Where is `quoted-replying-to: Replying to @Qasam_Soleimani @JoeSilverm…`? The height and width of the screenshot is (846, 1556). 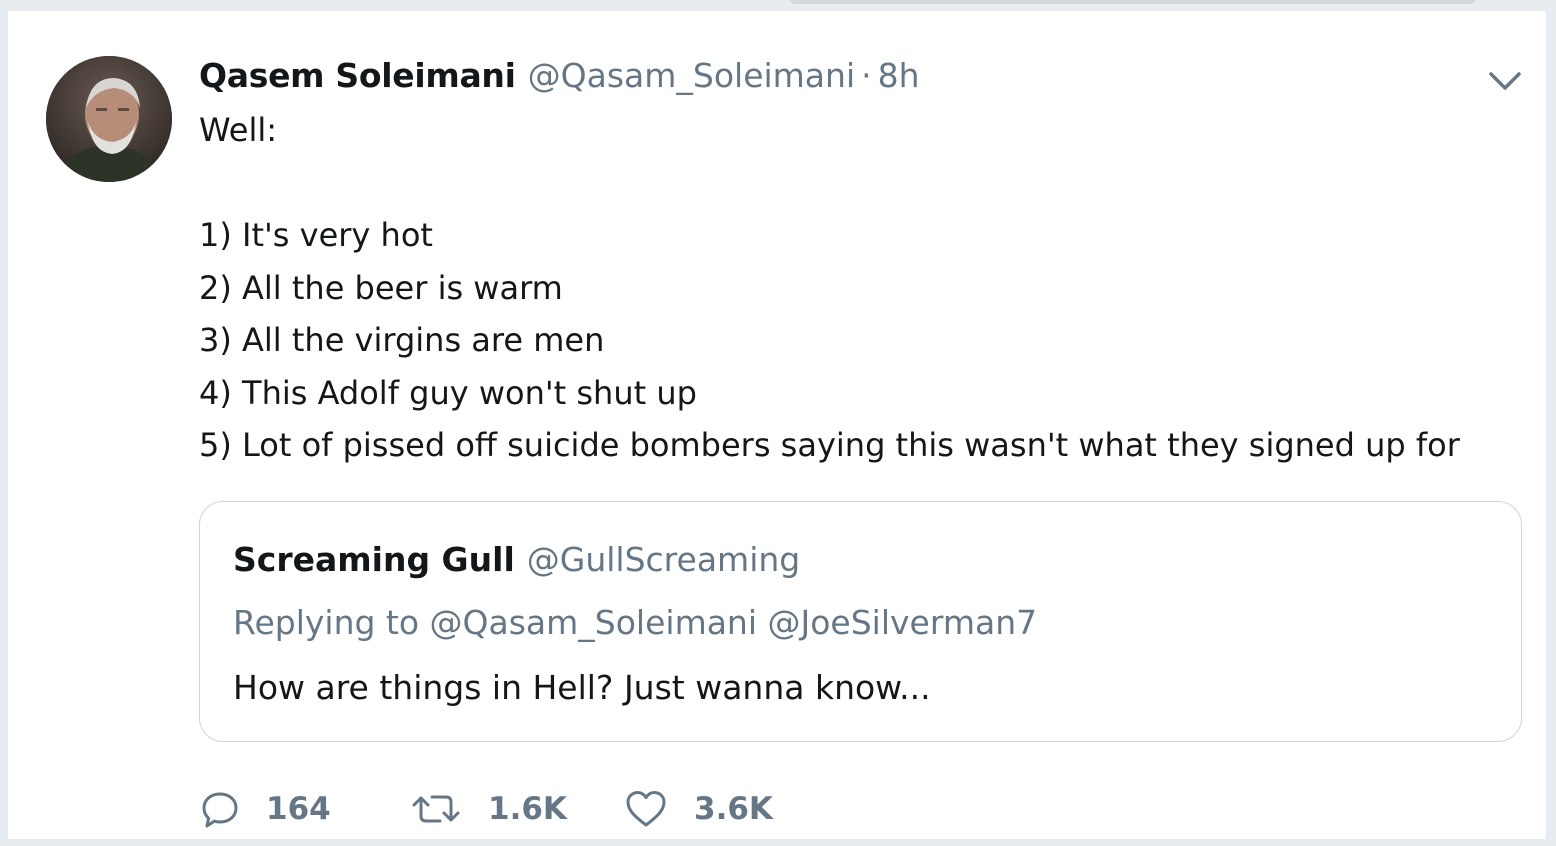 quoted-replying-to: Replying to @Qasam_Soleimani @JoeSilverm… is located at coordinates (635, 622).